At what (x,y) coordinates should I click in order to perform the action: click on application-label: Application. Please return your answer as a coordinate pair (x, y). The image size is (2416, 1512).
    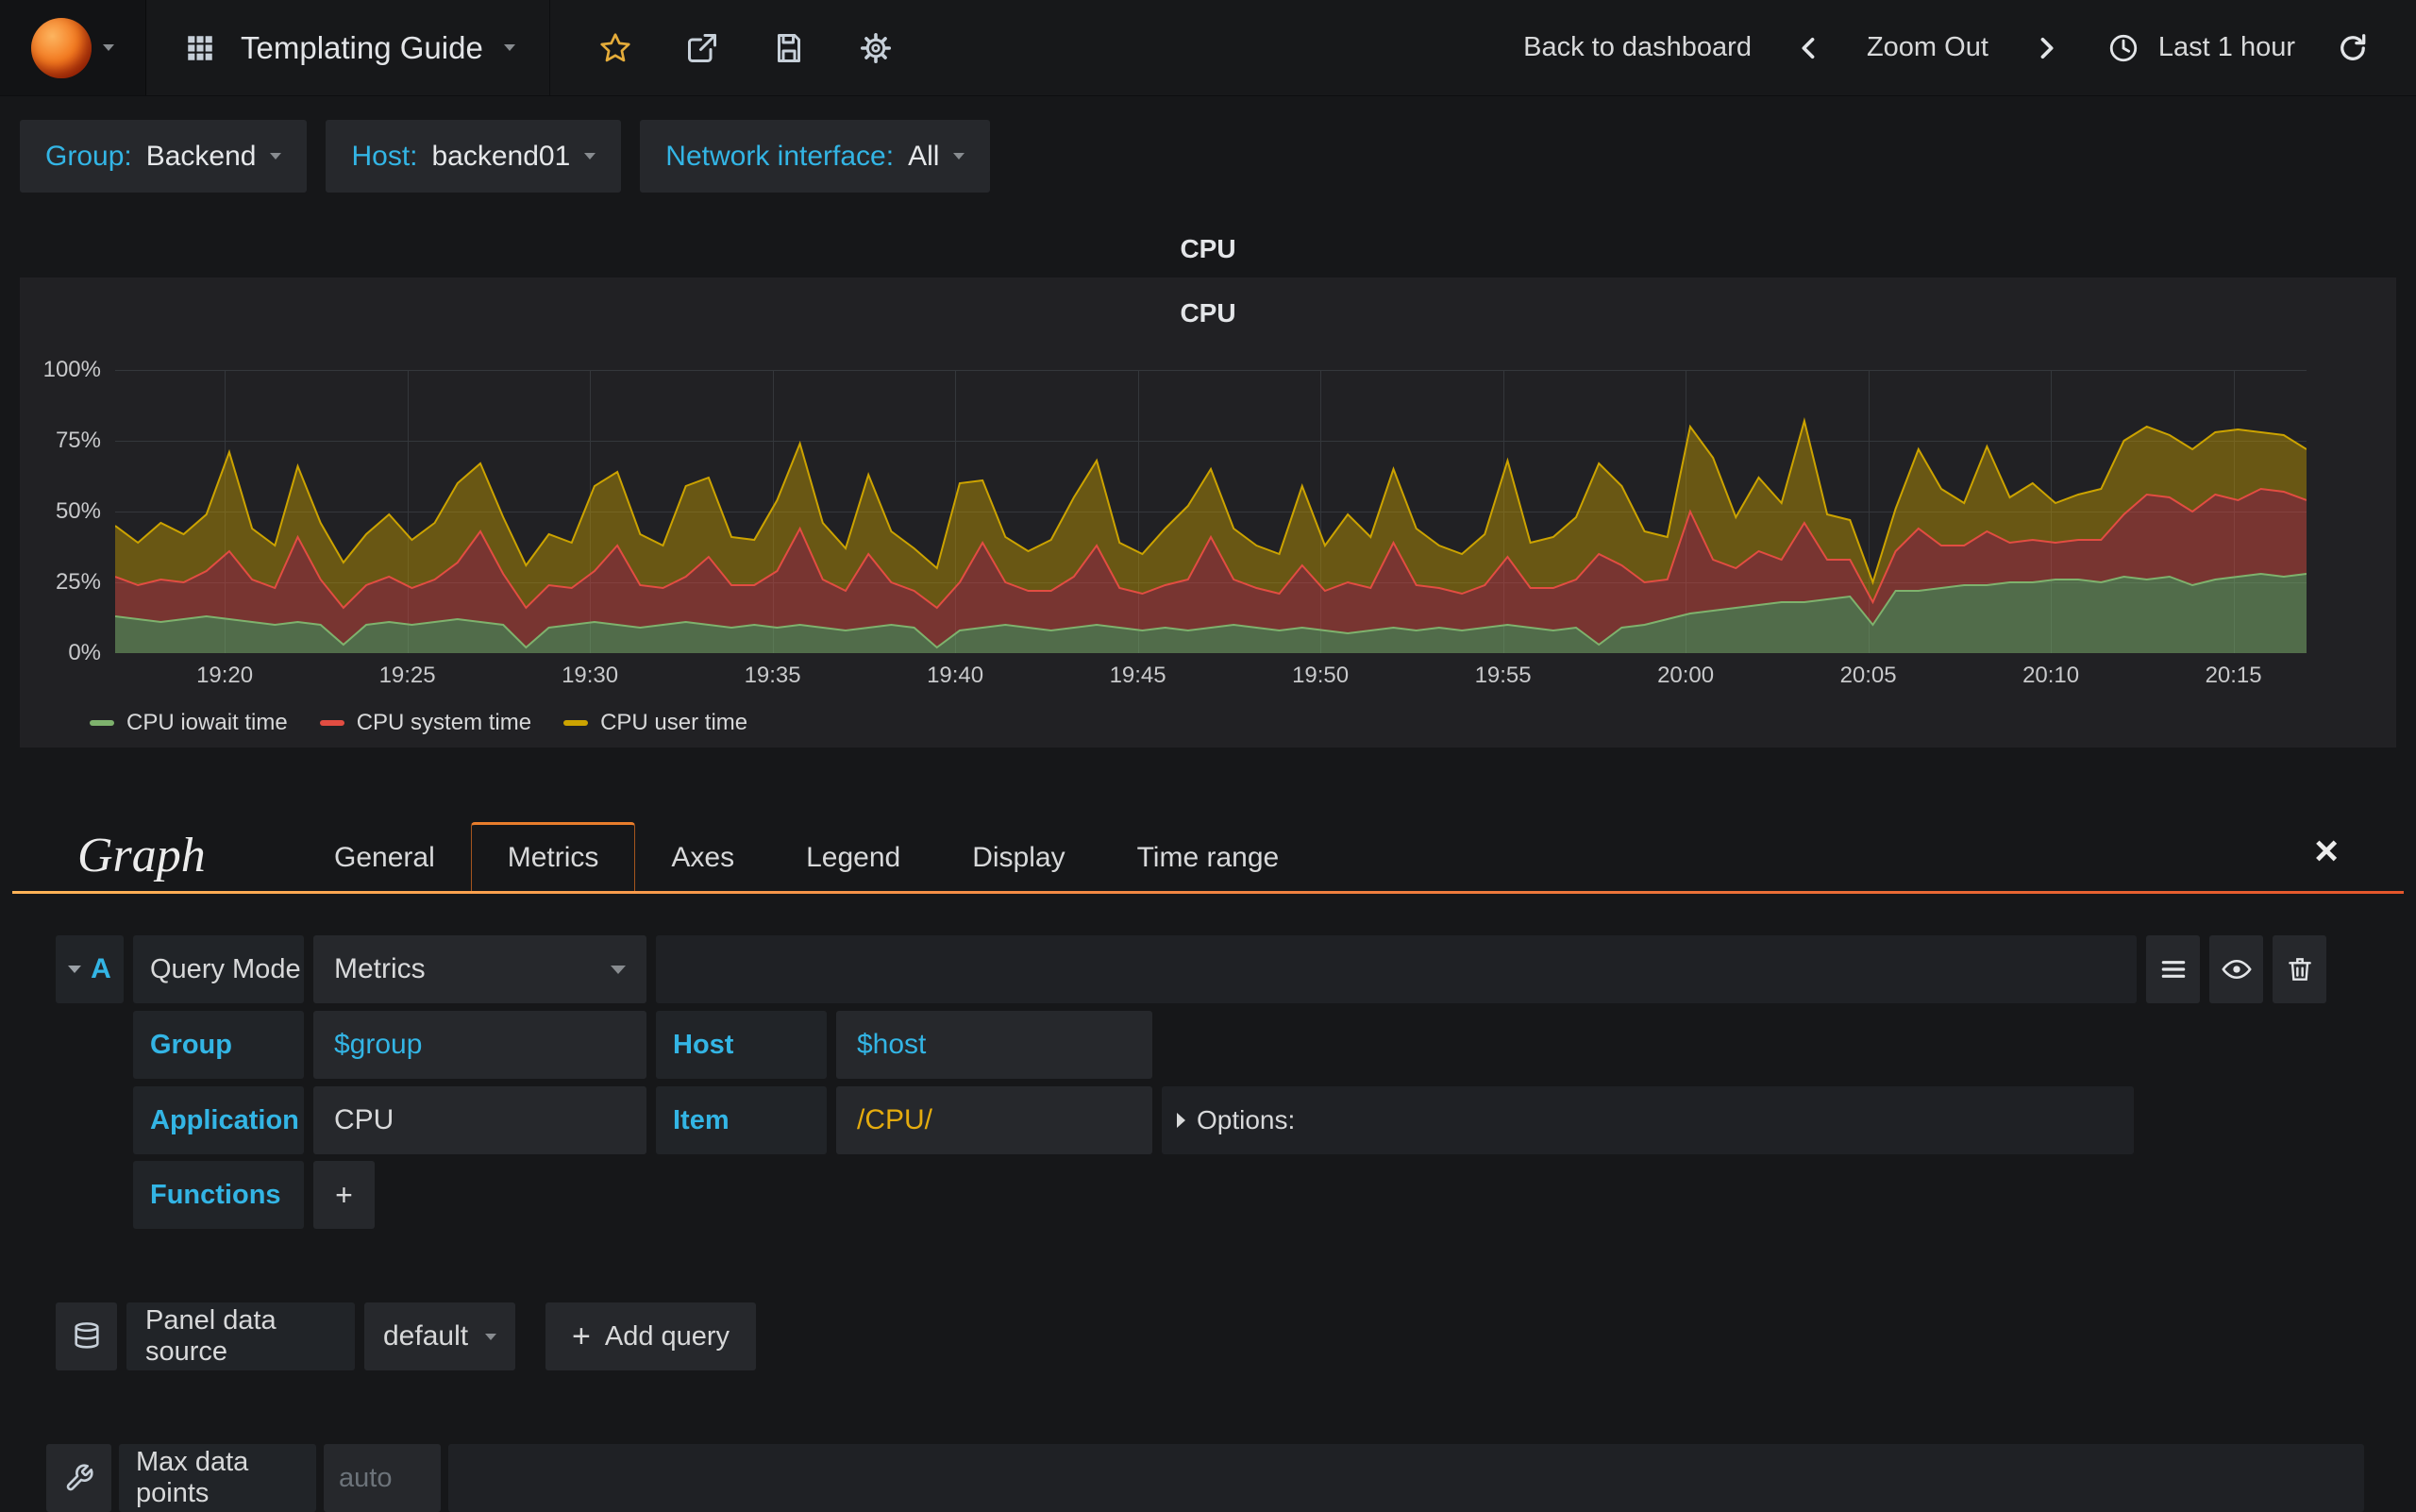
    Looking at the image, I should click on (218, 1120).